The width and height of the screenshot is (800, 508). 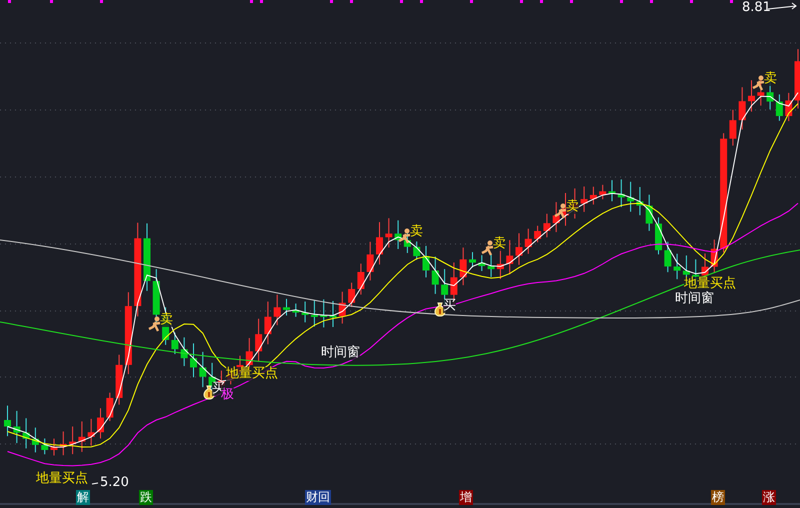 What do you see at coordinates (756, 8) in the screenshot?
I see `price-high-label: 8.81` at bounding box center [756, 8].